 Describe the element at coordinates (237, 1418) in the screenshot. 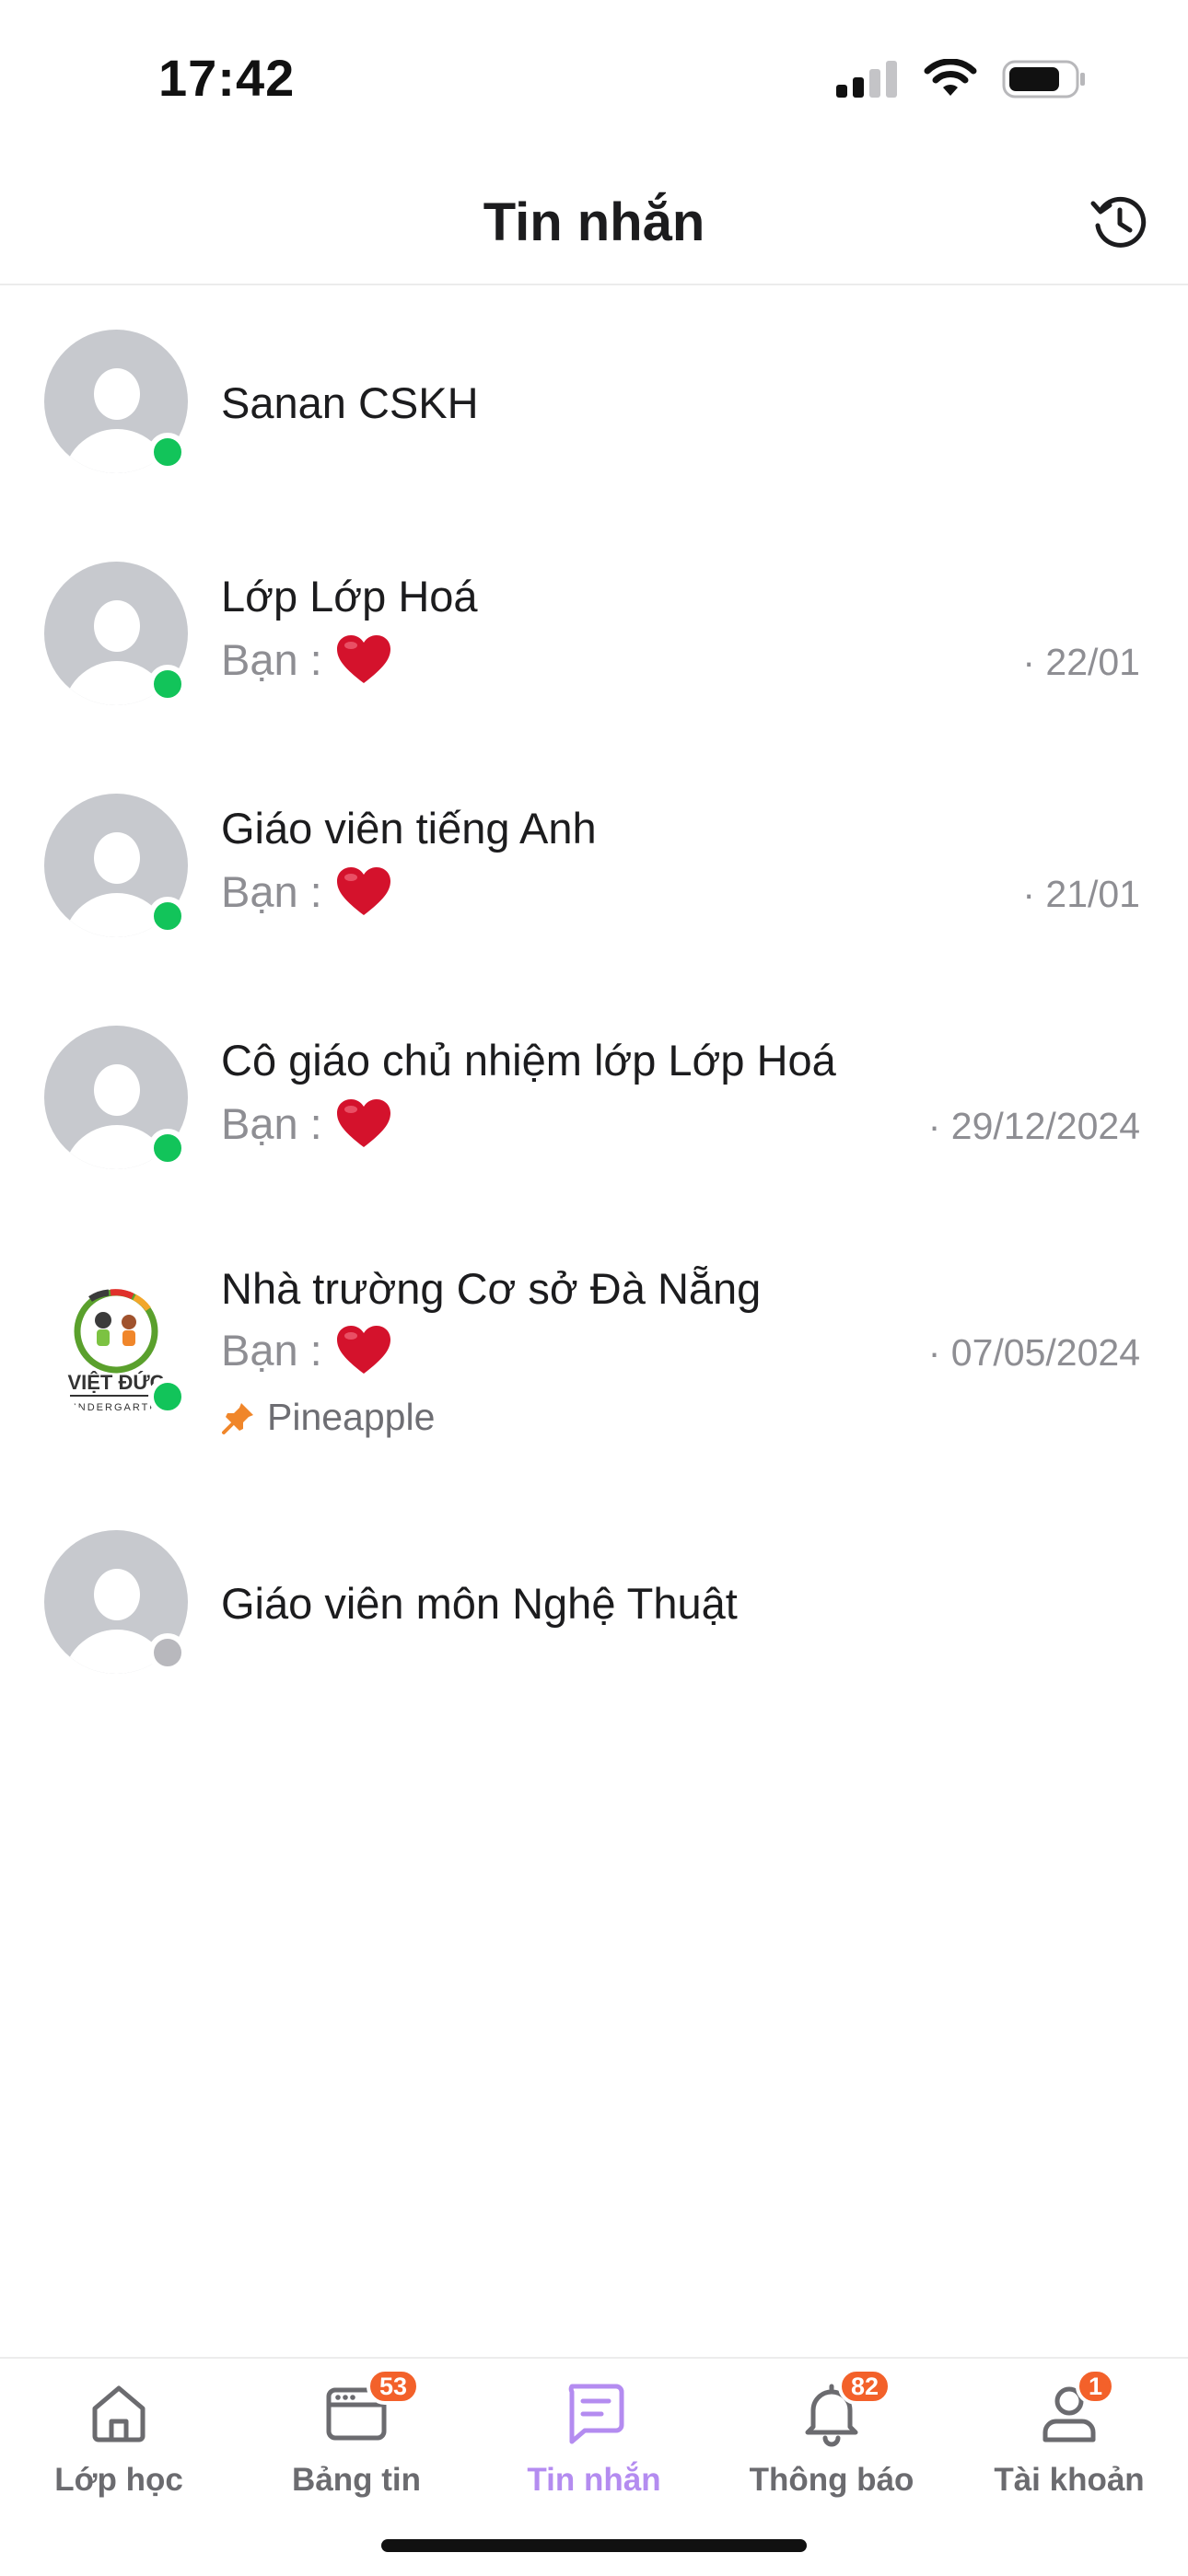

I see `pin-icon` at that location.